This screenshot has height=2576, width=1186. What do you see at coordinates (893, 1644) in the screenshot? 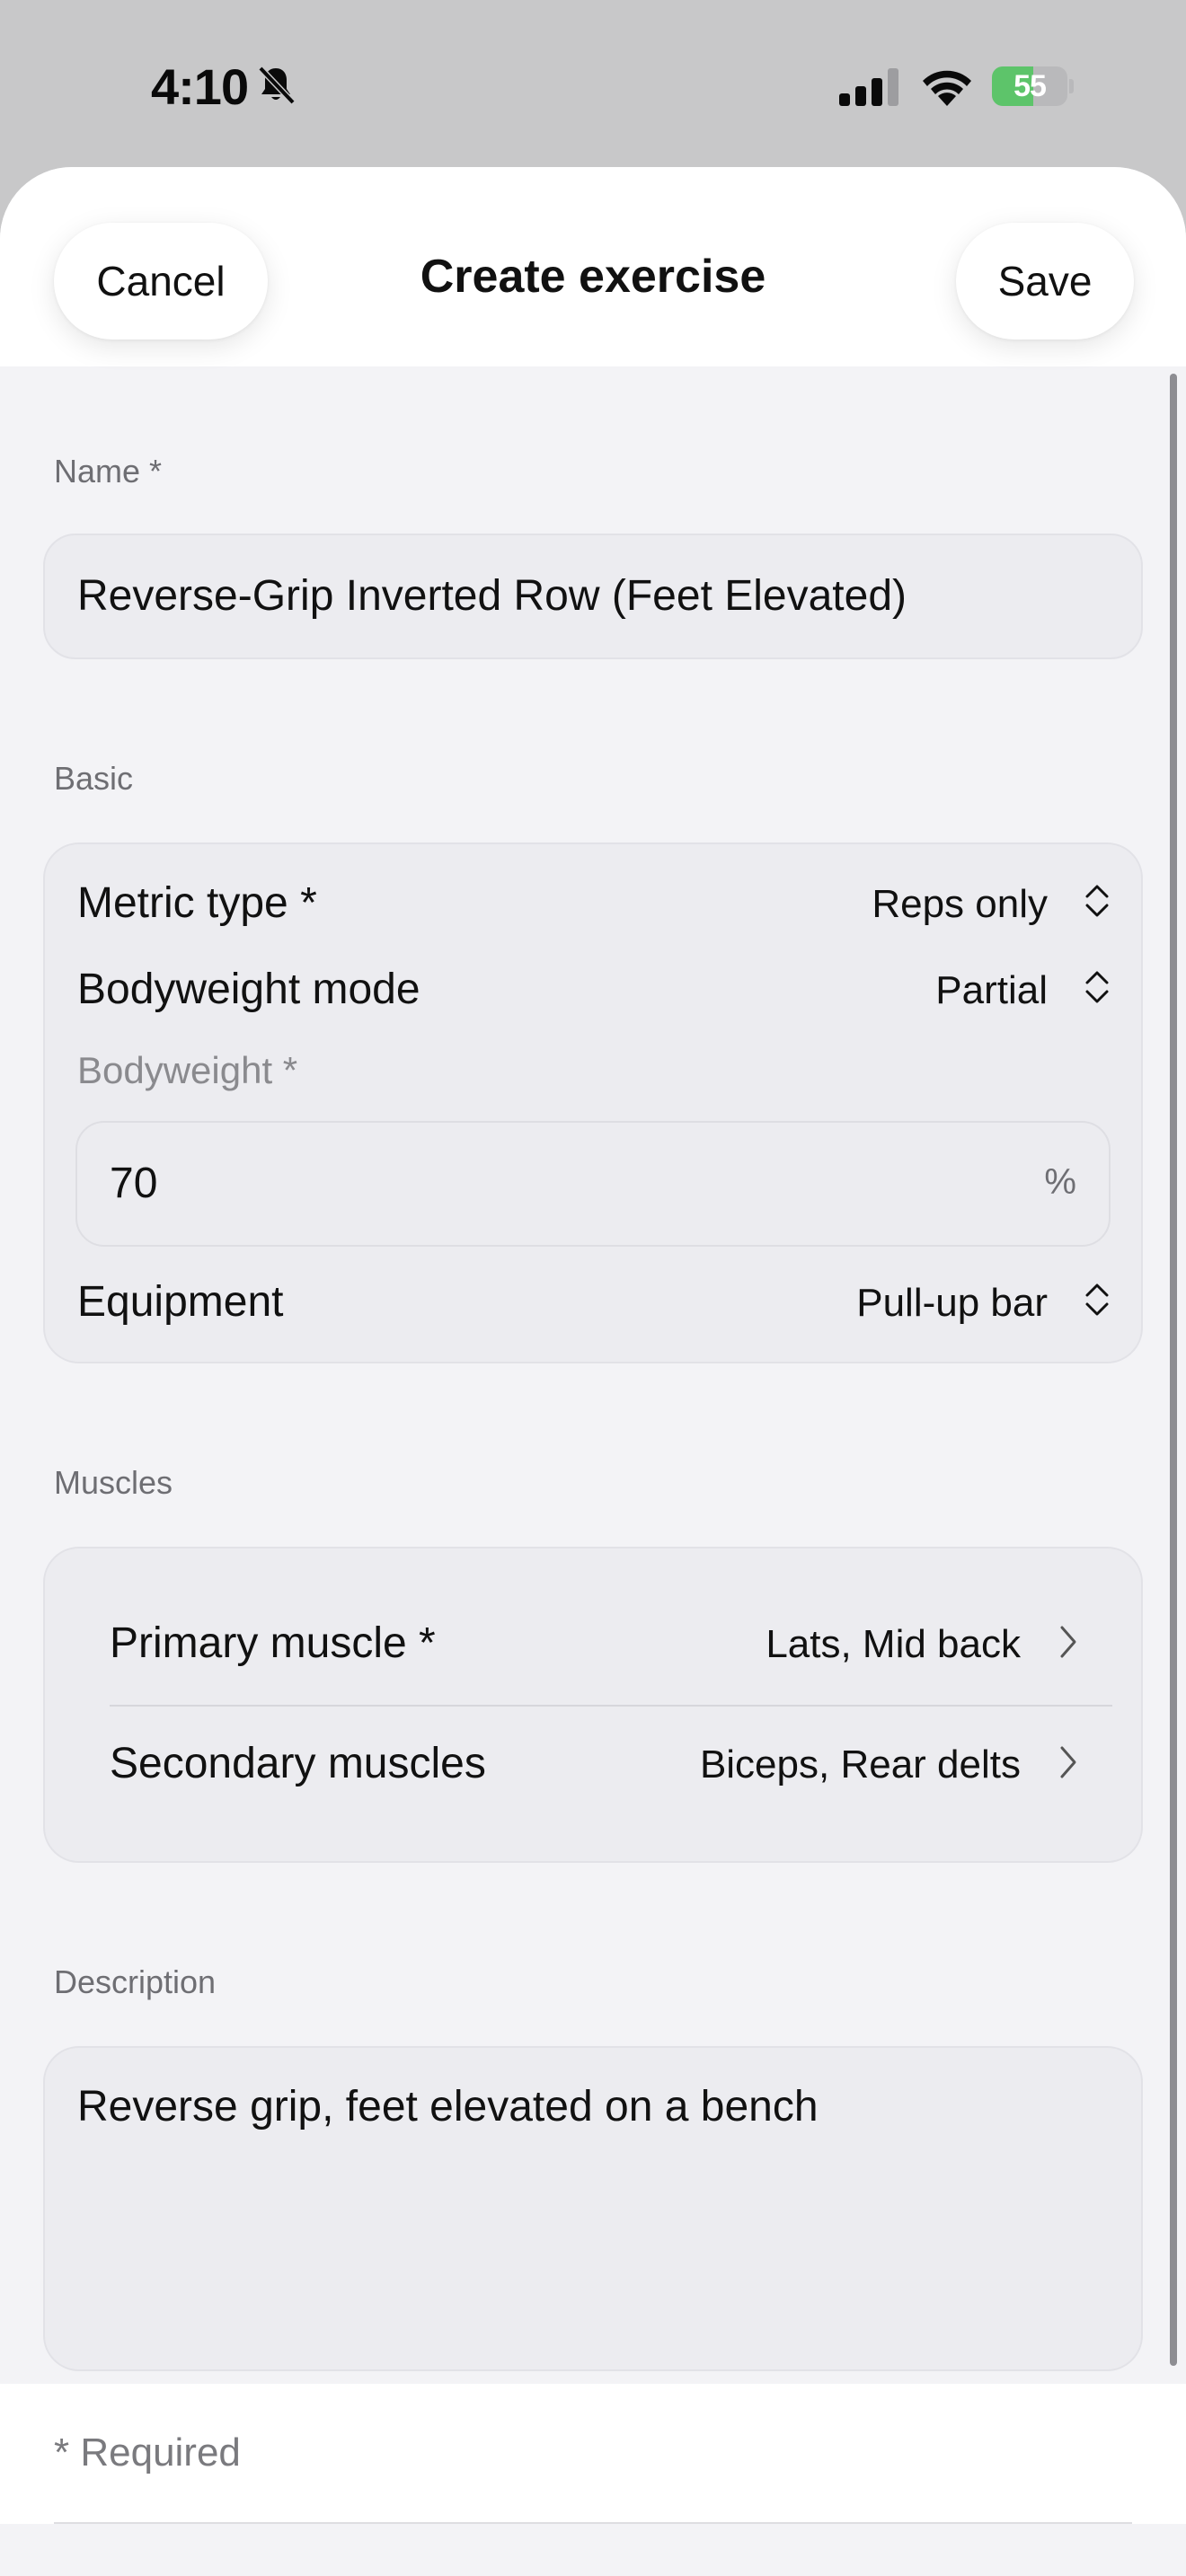
I see `primary-muscle-value: Lats, Mid back` at bounding box center [893, 1644].